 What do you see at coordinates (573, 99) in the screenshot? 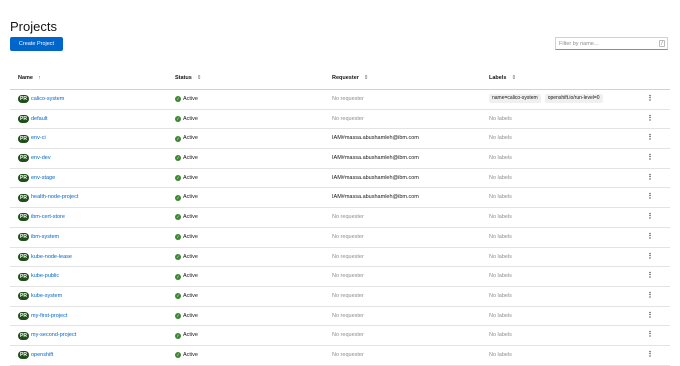
I see `label-chip: openshift.io/run-level=0` at bounding box center [573, 99].